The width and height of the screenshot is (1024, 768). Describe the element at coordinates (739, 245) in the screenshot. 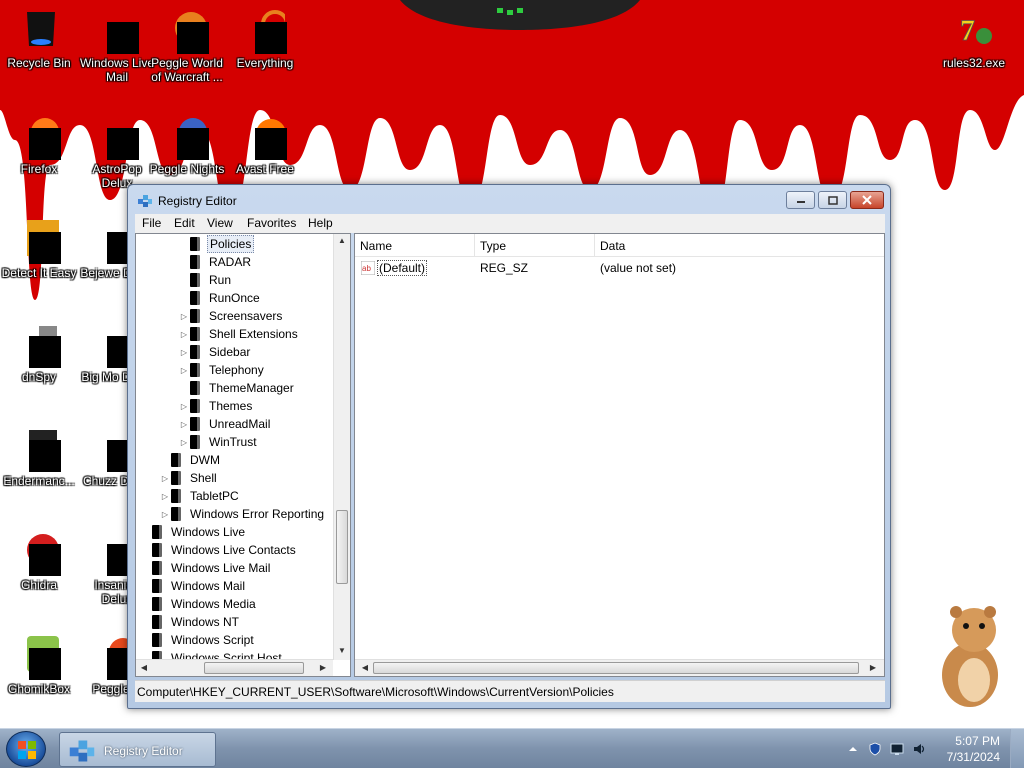

I see `column-header-data: Data` at that location.